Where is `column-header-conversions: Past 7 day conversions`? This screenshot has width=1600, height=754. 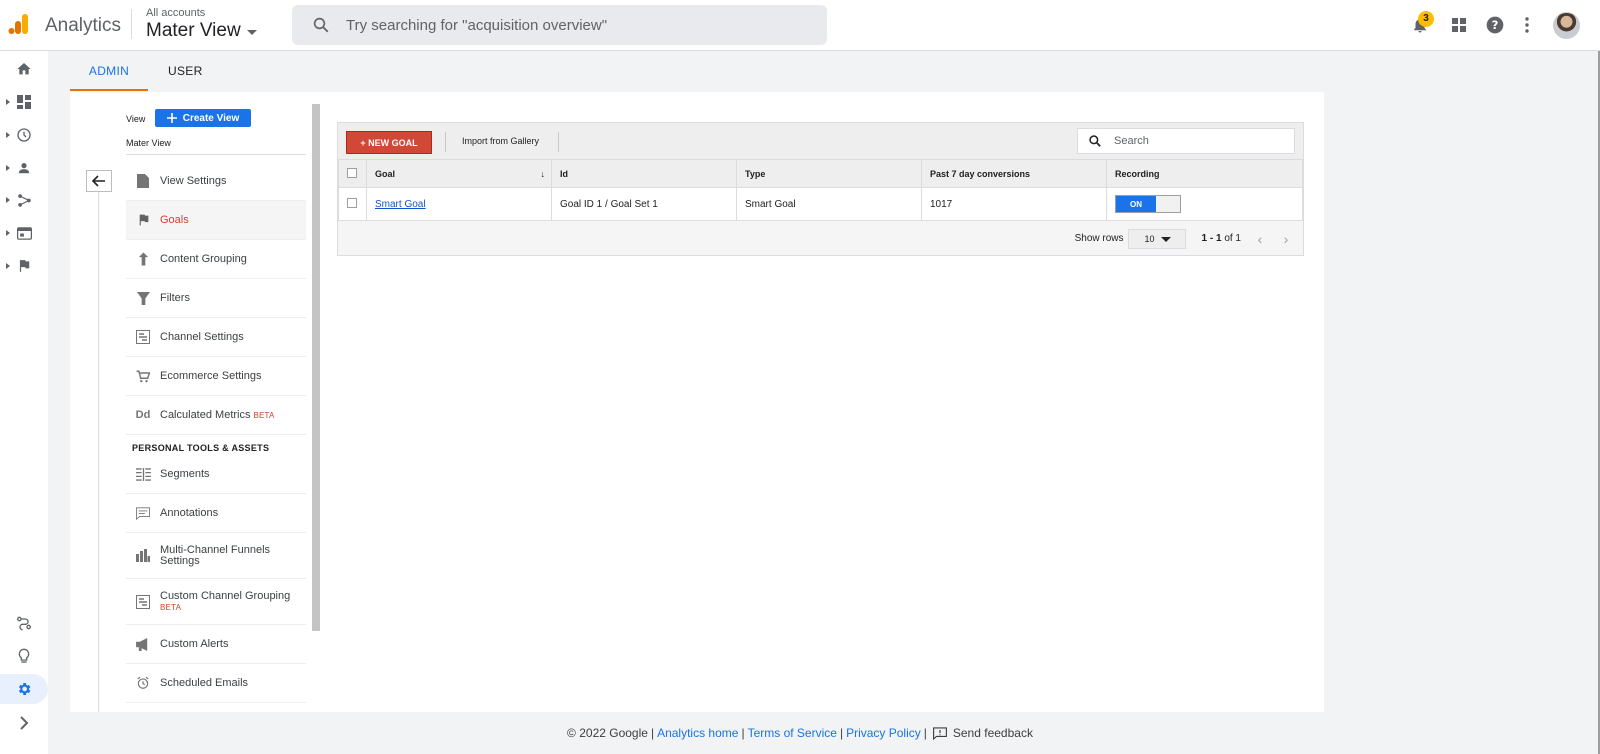
column-header-conversions: Past 7 day conversions is located at coordinates (1014, 173).